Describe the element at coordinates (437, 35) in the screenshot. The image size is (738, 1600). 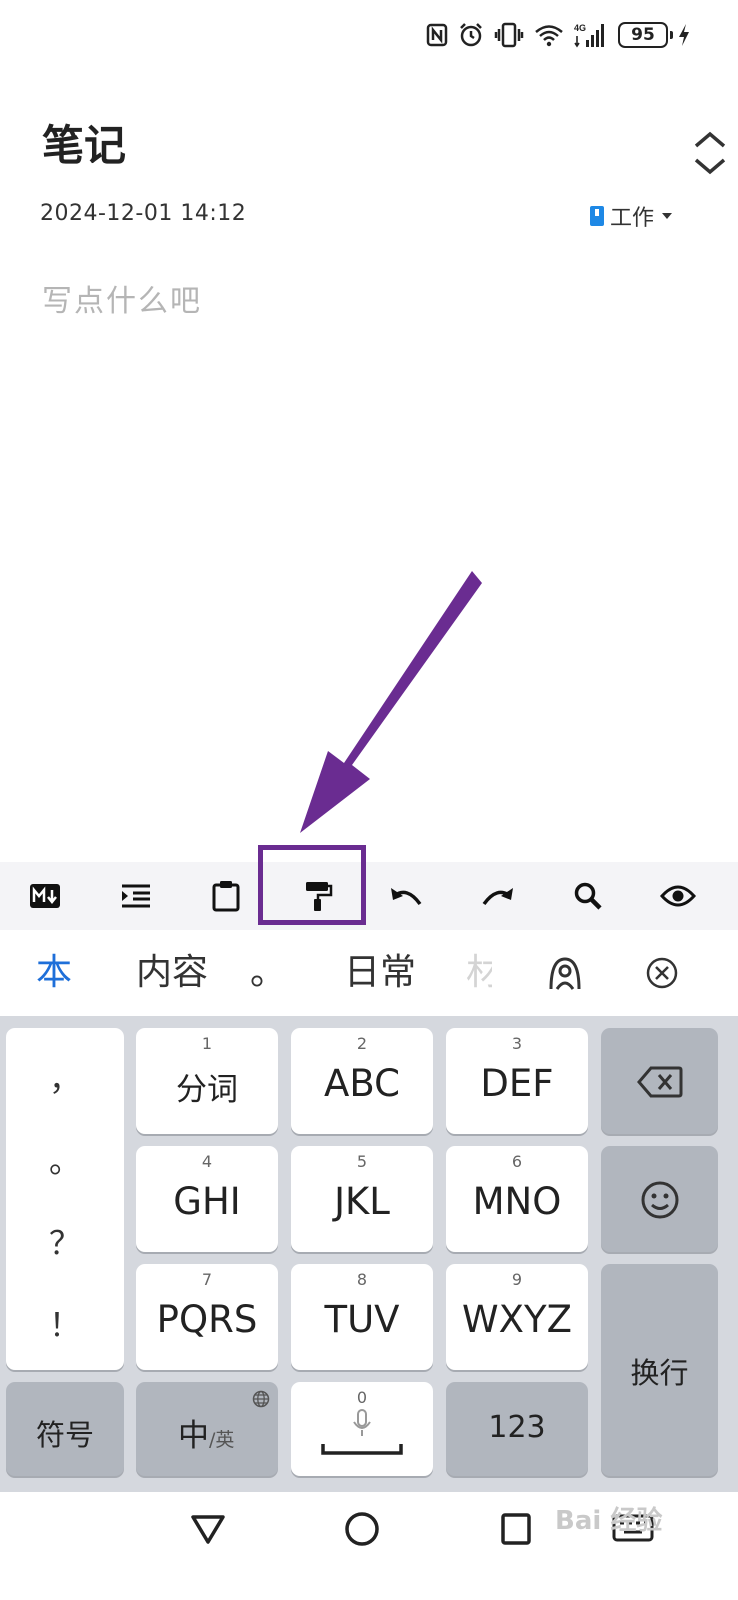
I see `nfc-icon` at that location.